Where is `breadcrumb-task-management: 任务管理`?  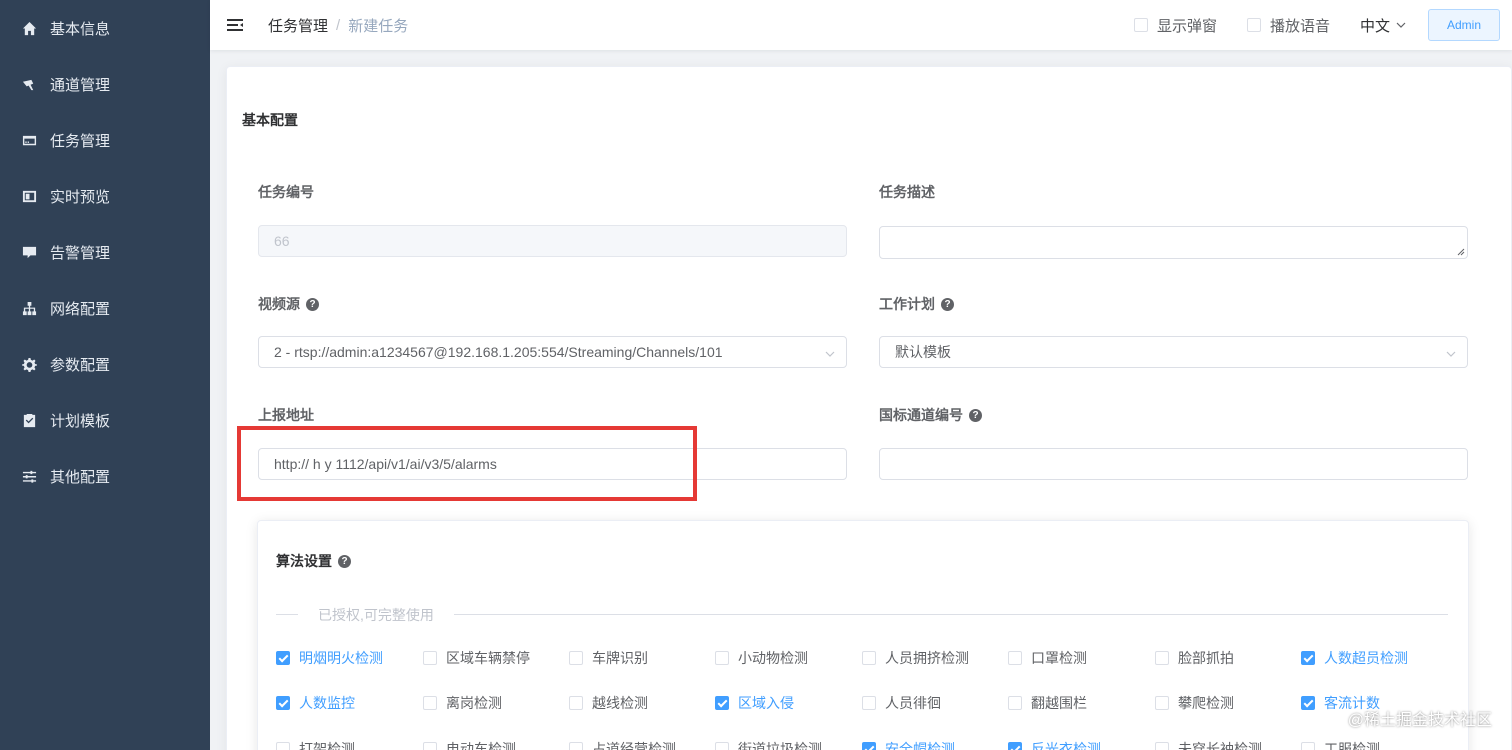 breadcrumb-task-management: 任务管理 is located at coordinates (298, 25).